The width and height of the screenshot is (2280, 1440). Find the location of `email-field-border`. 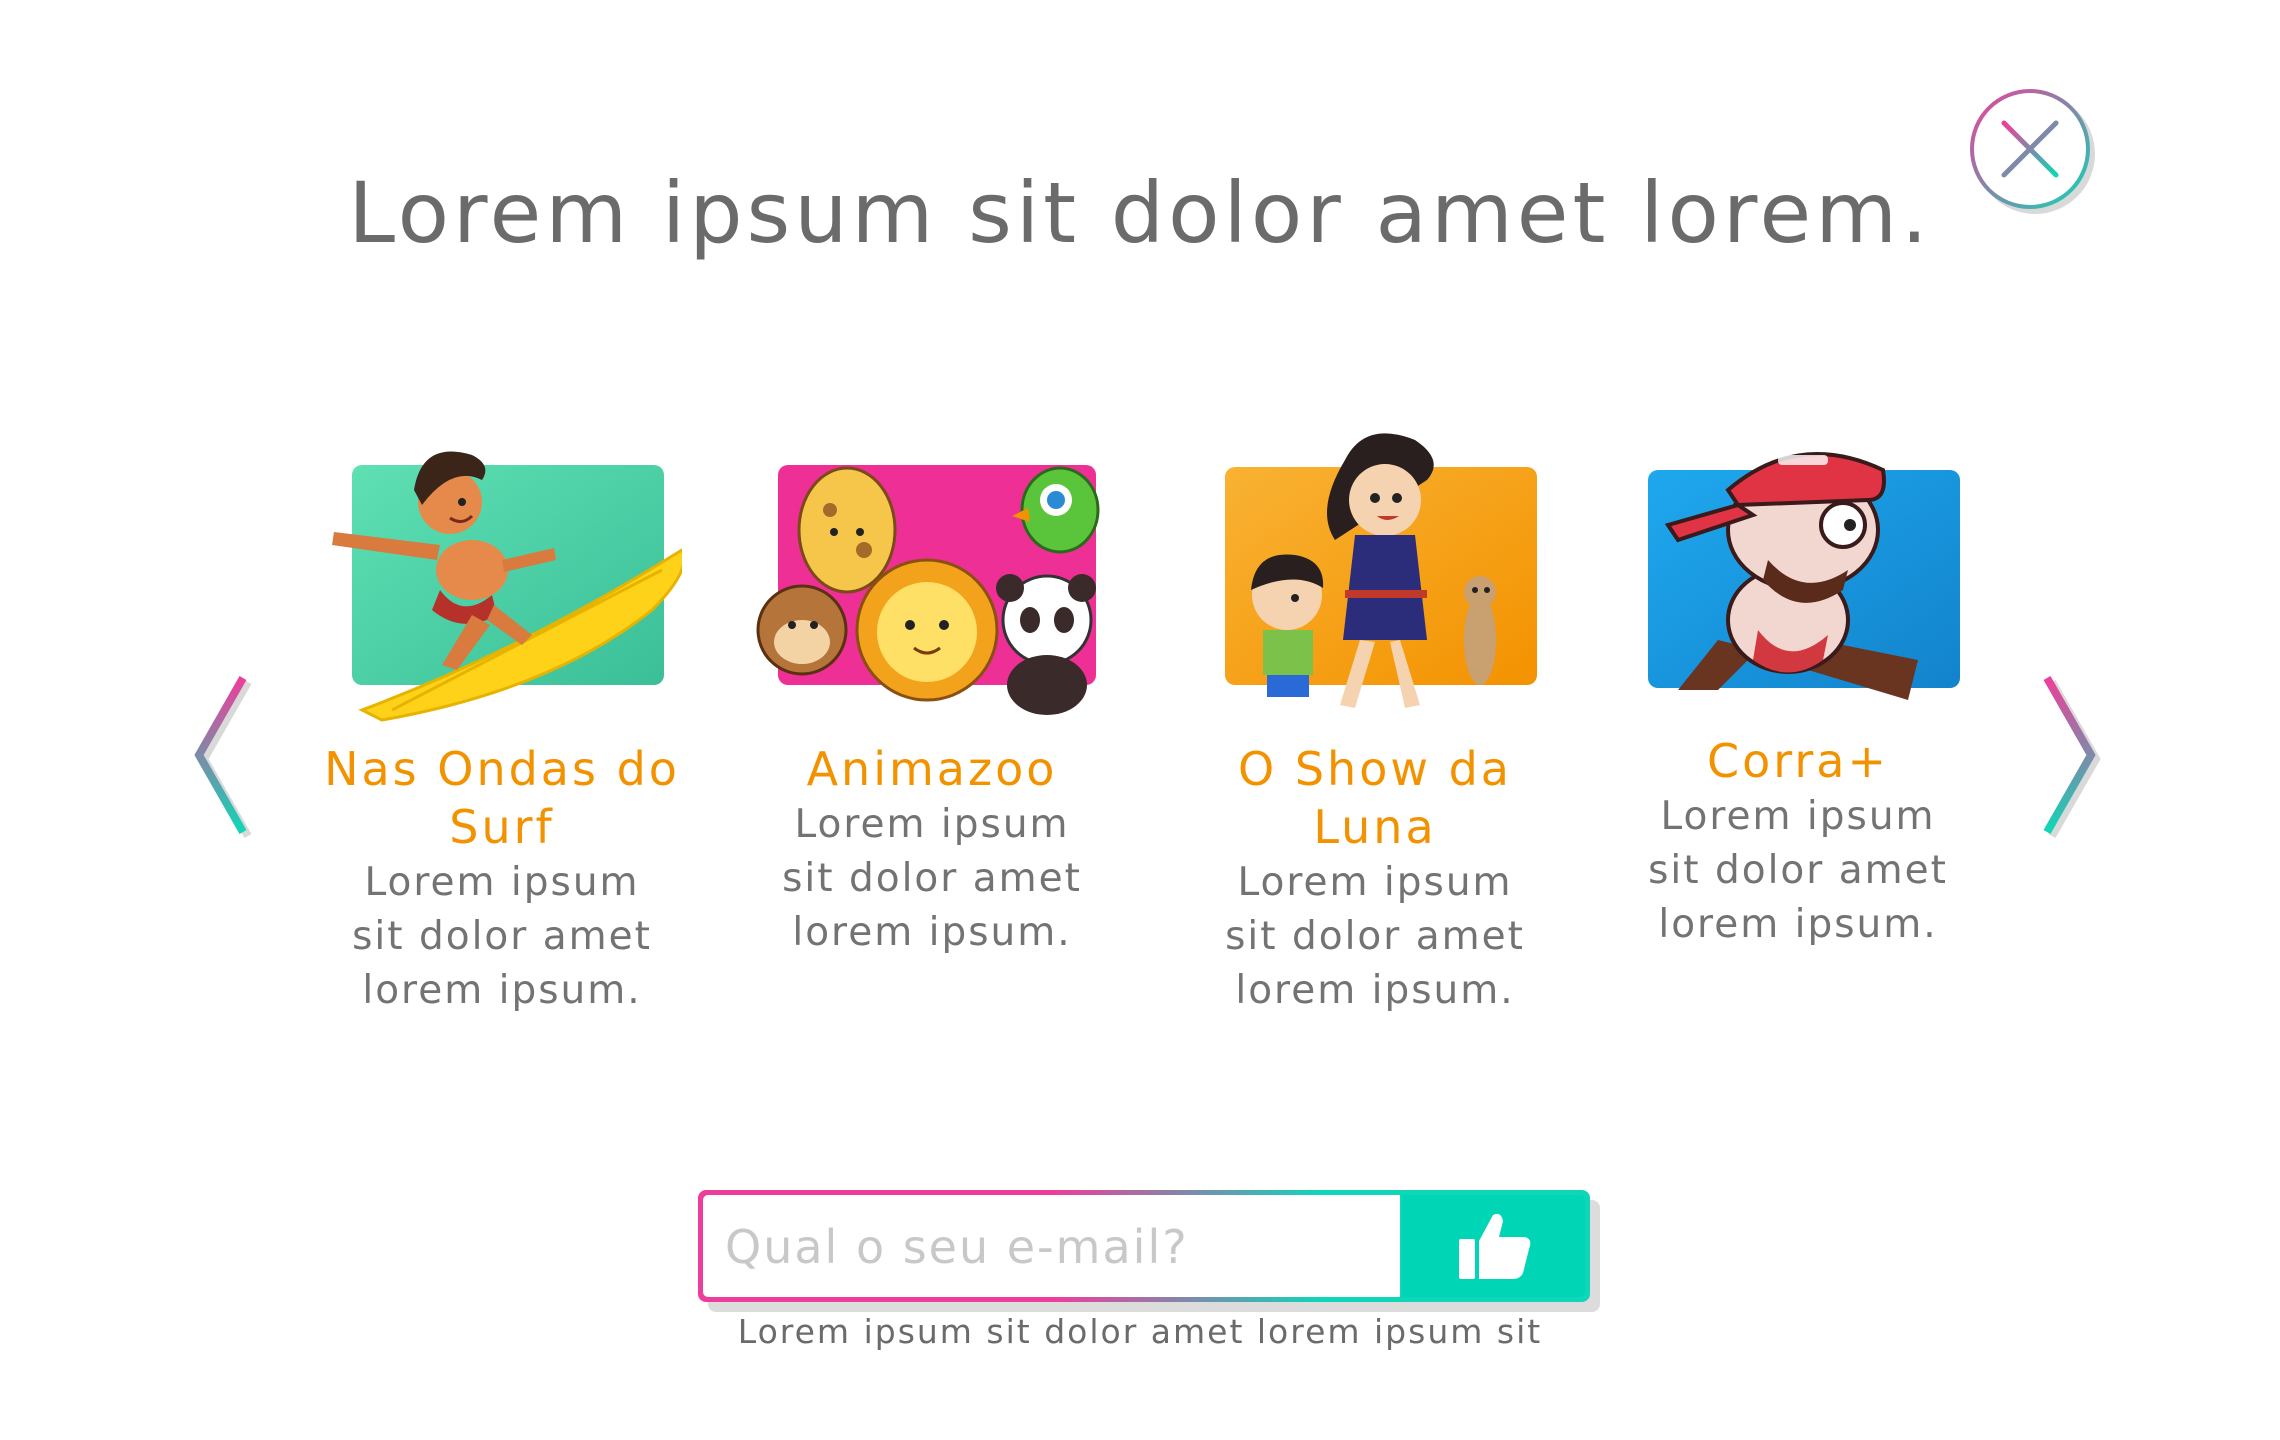

email-field-border is located at coordinates (1144, 1246).